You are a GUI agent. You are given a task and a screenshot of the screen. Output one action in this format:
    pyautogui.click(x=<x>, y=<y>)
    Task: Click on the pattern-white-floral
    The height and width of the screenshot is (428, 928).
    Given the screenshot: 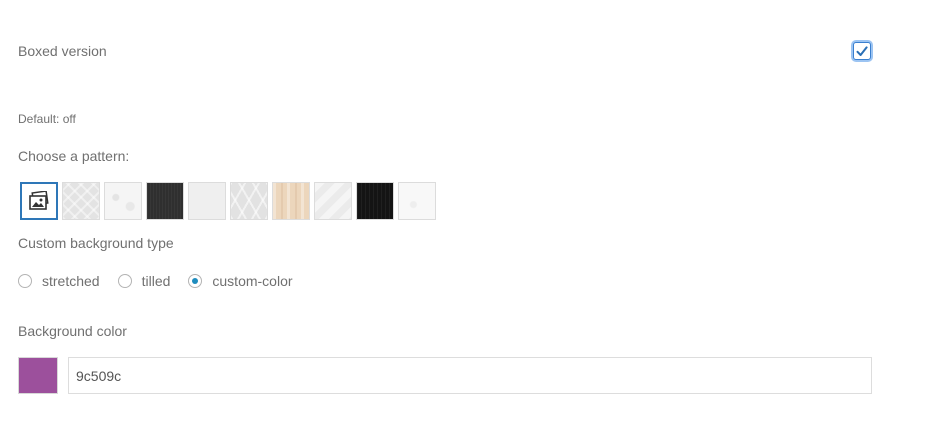 What is the action you would take?
    pyautogui.click(x=417, y=201)
    